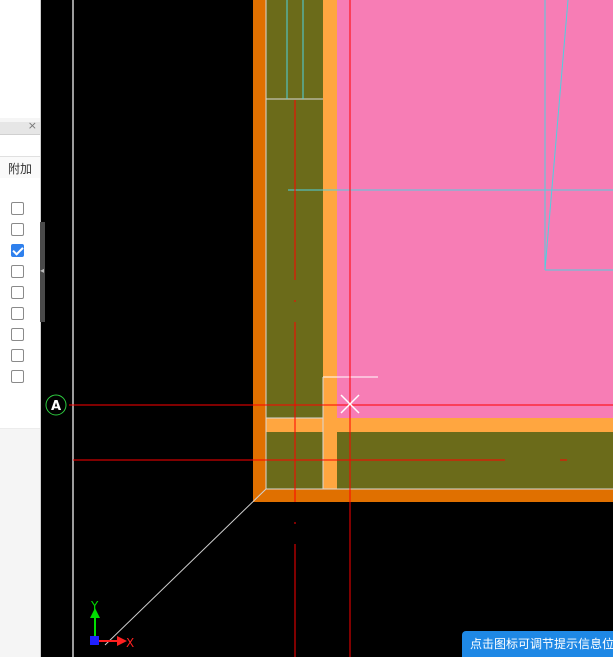  I want to click on close-icon: ×, so click(32, 125).